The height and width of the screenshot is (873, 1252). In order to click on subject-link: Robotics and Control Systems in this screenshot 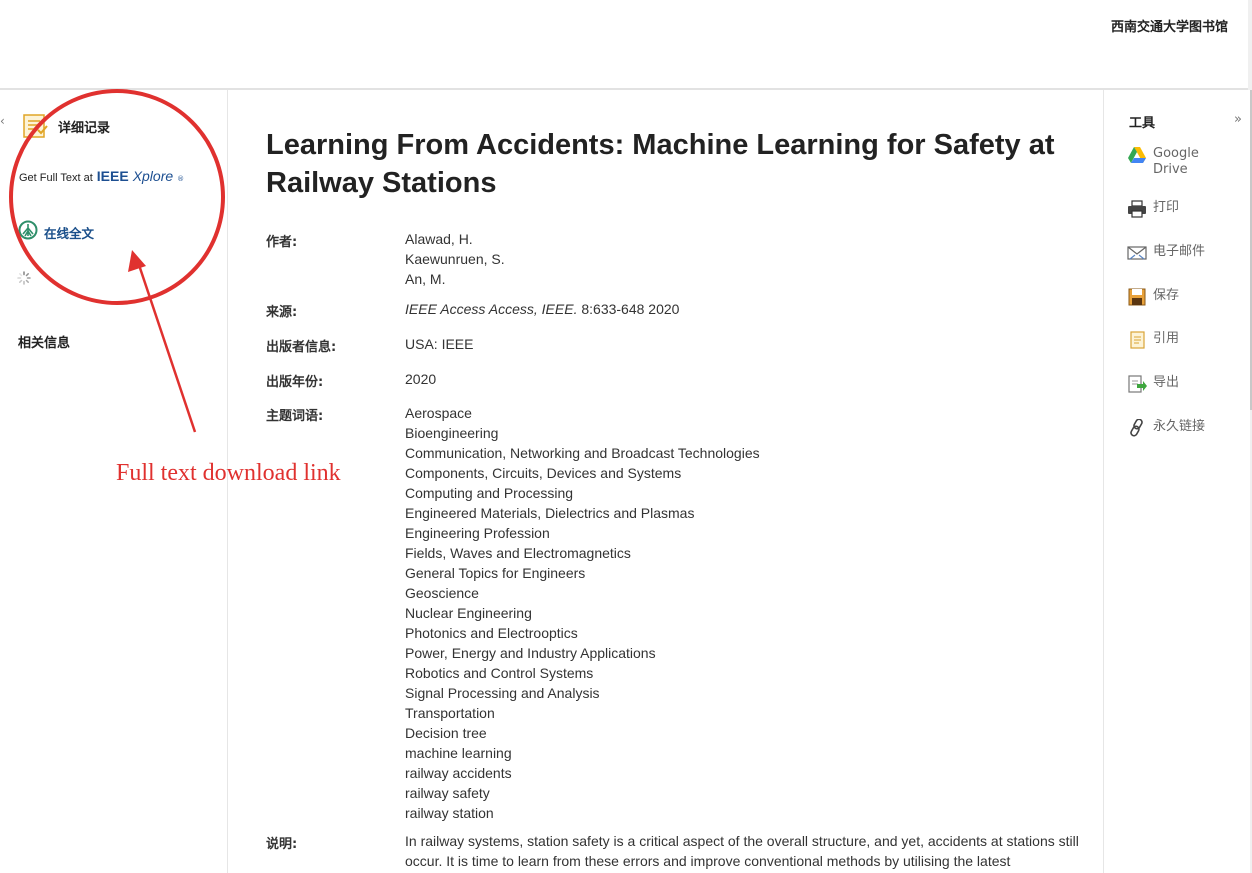, I will do `click(582, 673)`.